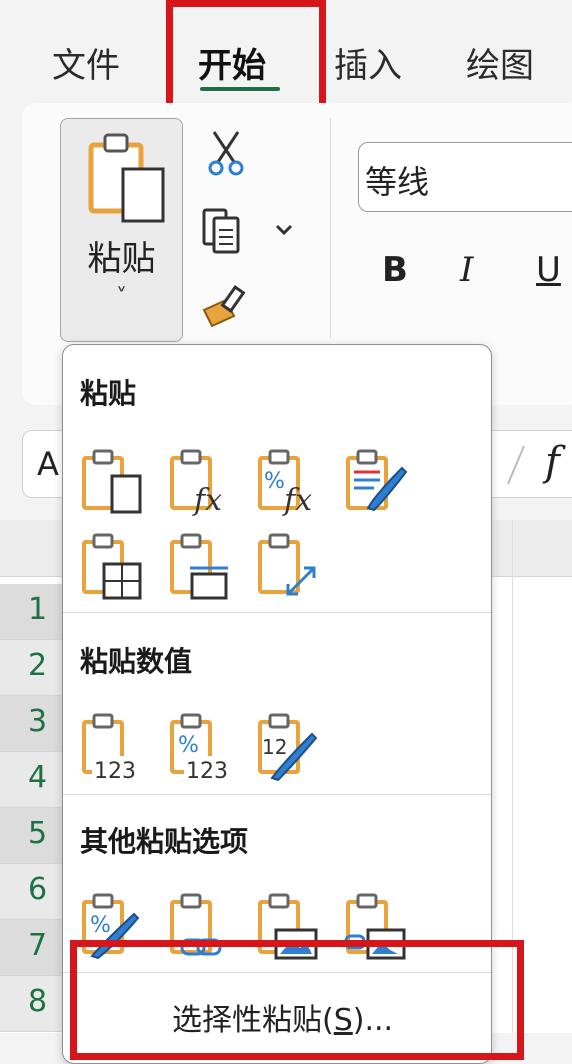 The height and width of the screenshot is (1064, 572). I want to click on row-number: 3, so click(38, 721).